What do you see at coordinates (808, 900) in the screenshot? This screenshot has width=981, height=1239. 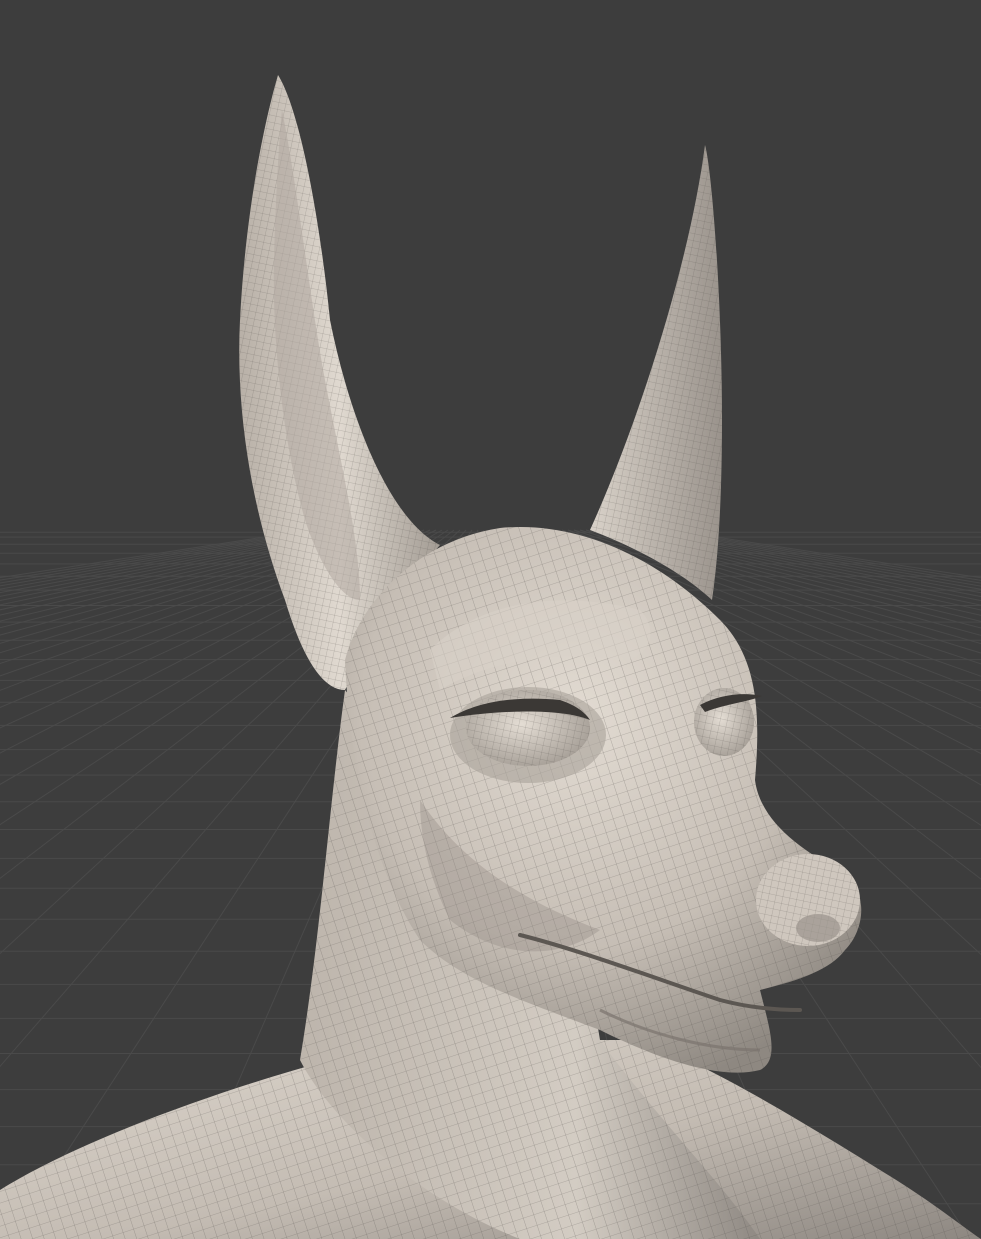 I see `model-nose` at bounding box center [808, 900].